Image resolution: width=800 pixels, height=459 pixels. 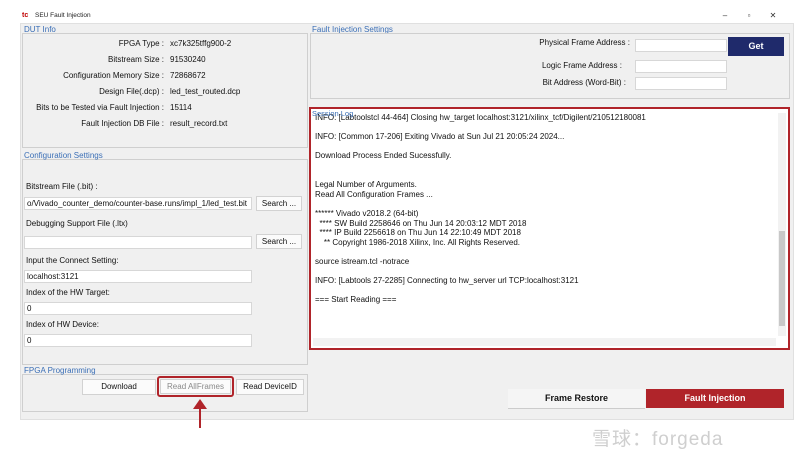 I want to click on design-file-label: Design File(.dcp) :, so click(x=131, y=91).